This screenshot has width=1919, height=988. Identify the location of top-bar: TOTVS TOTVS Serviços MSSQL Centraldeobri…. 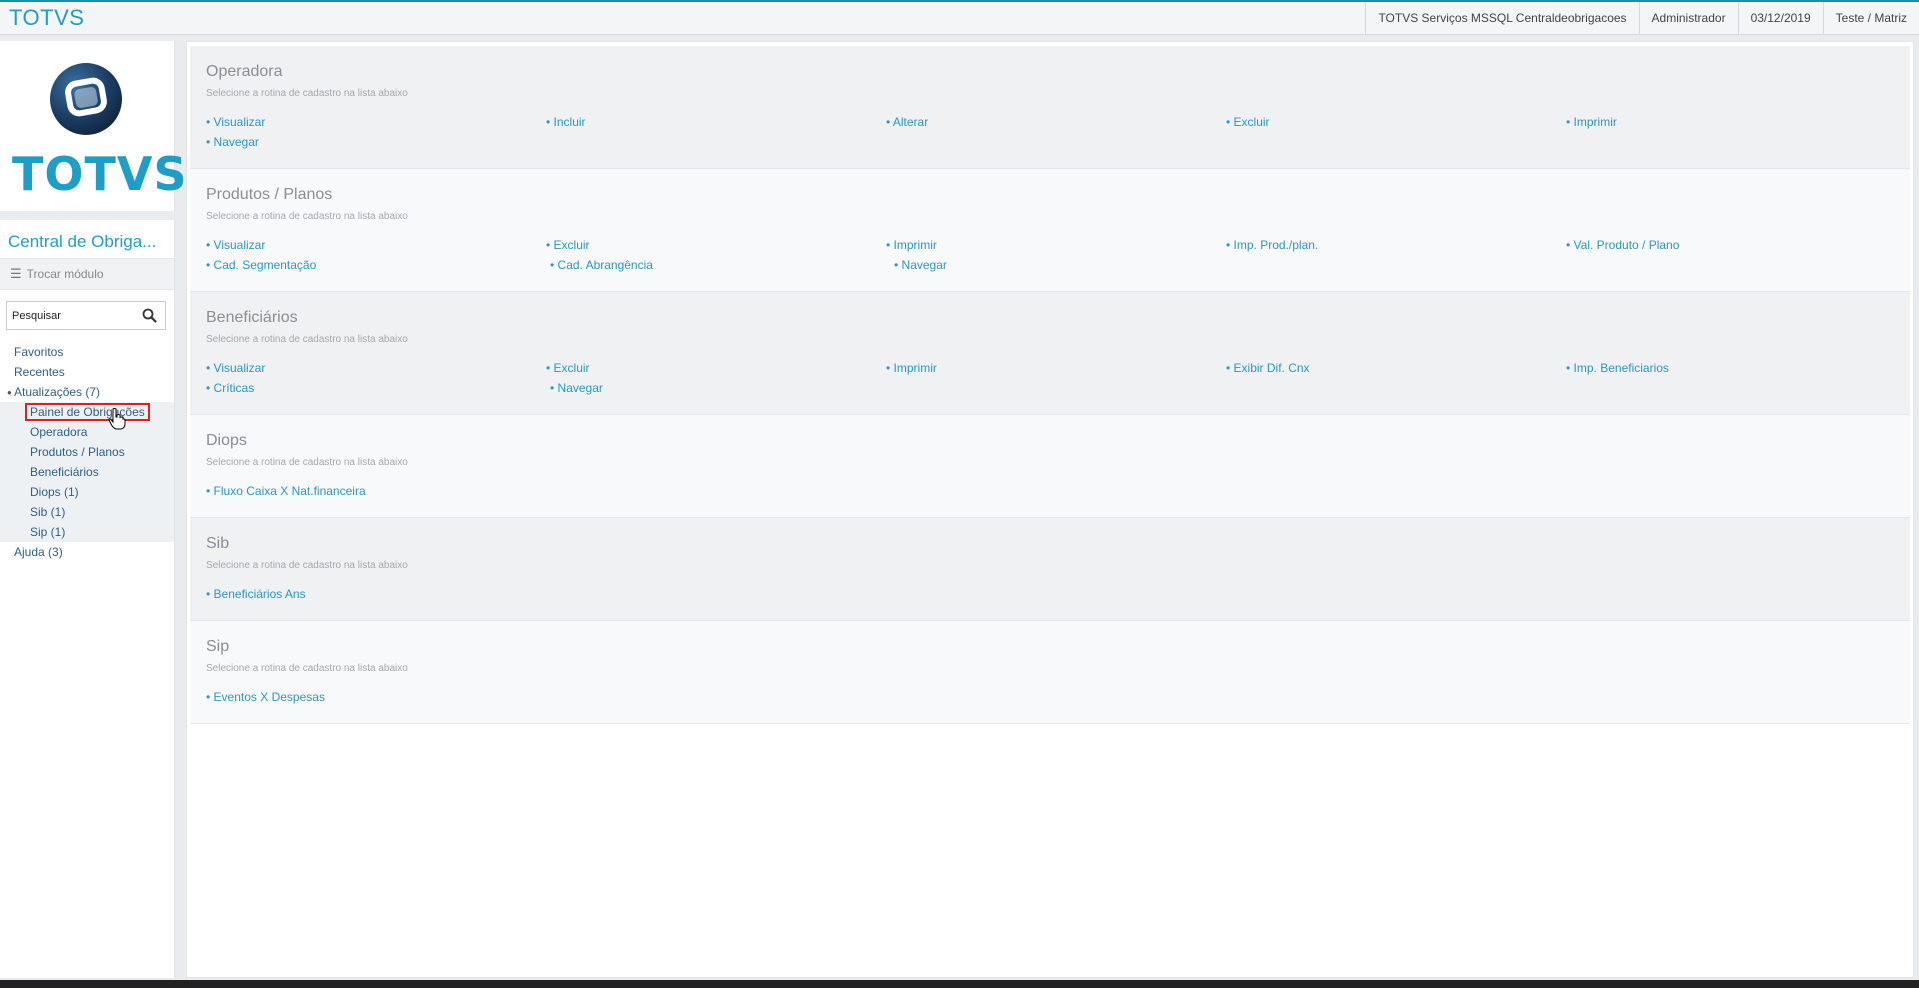
(959, 17).